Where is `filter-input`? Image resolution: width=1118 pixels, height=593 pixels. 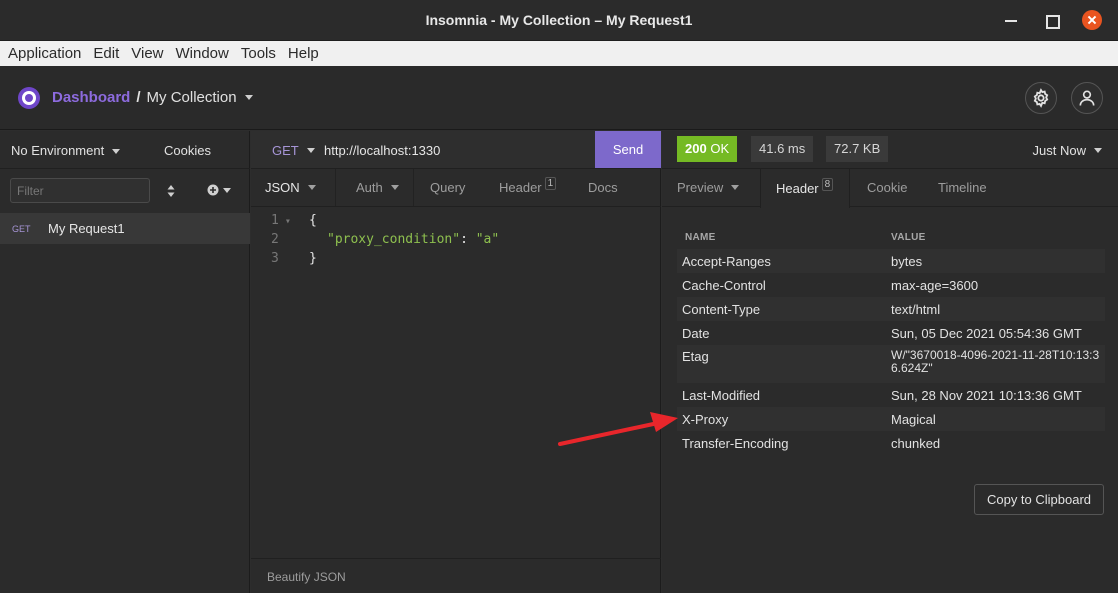
filter-input is located at coordinates (80, 190).